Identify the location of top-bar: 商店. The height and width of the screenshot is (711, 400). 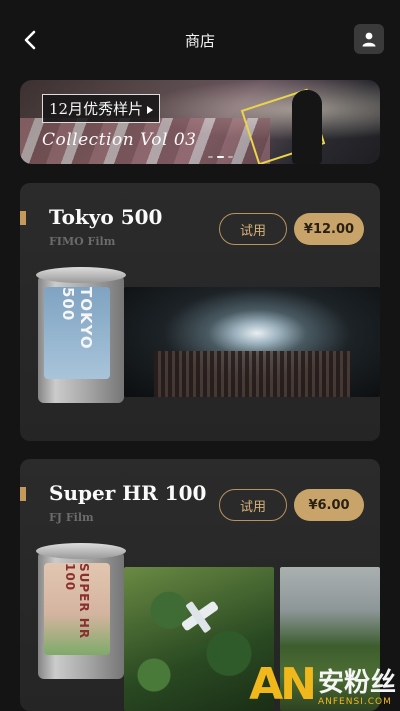
(200, 40).